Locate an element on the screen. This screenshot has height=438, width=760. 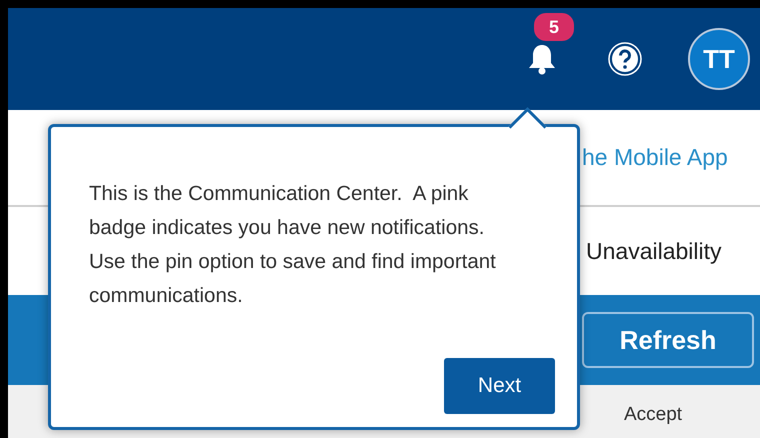
next-button: Next is located at coordinates (499, 386).